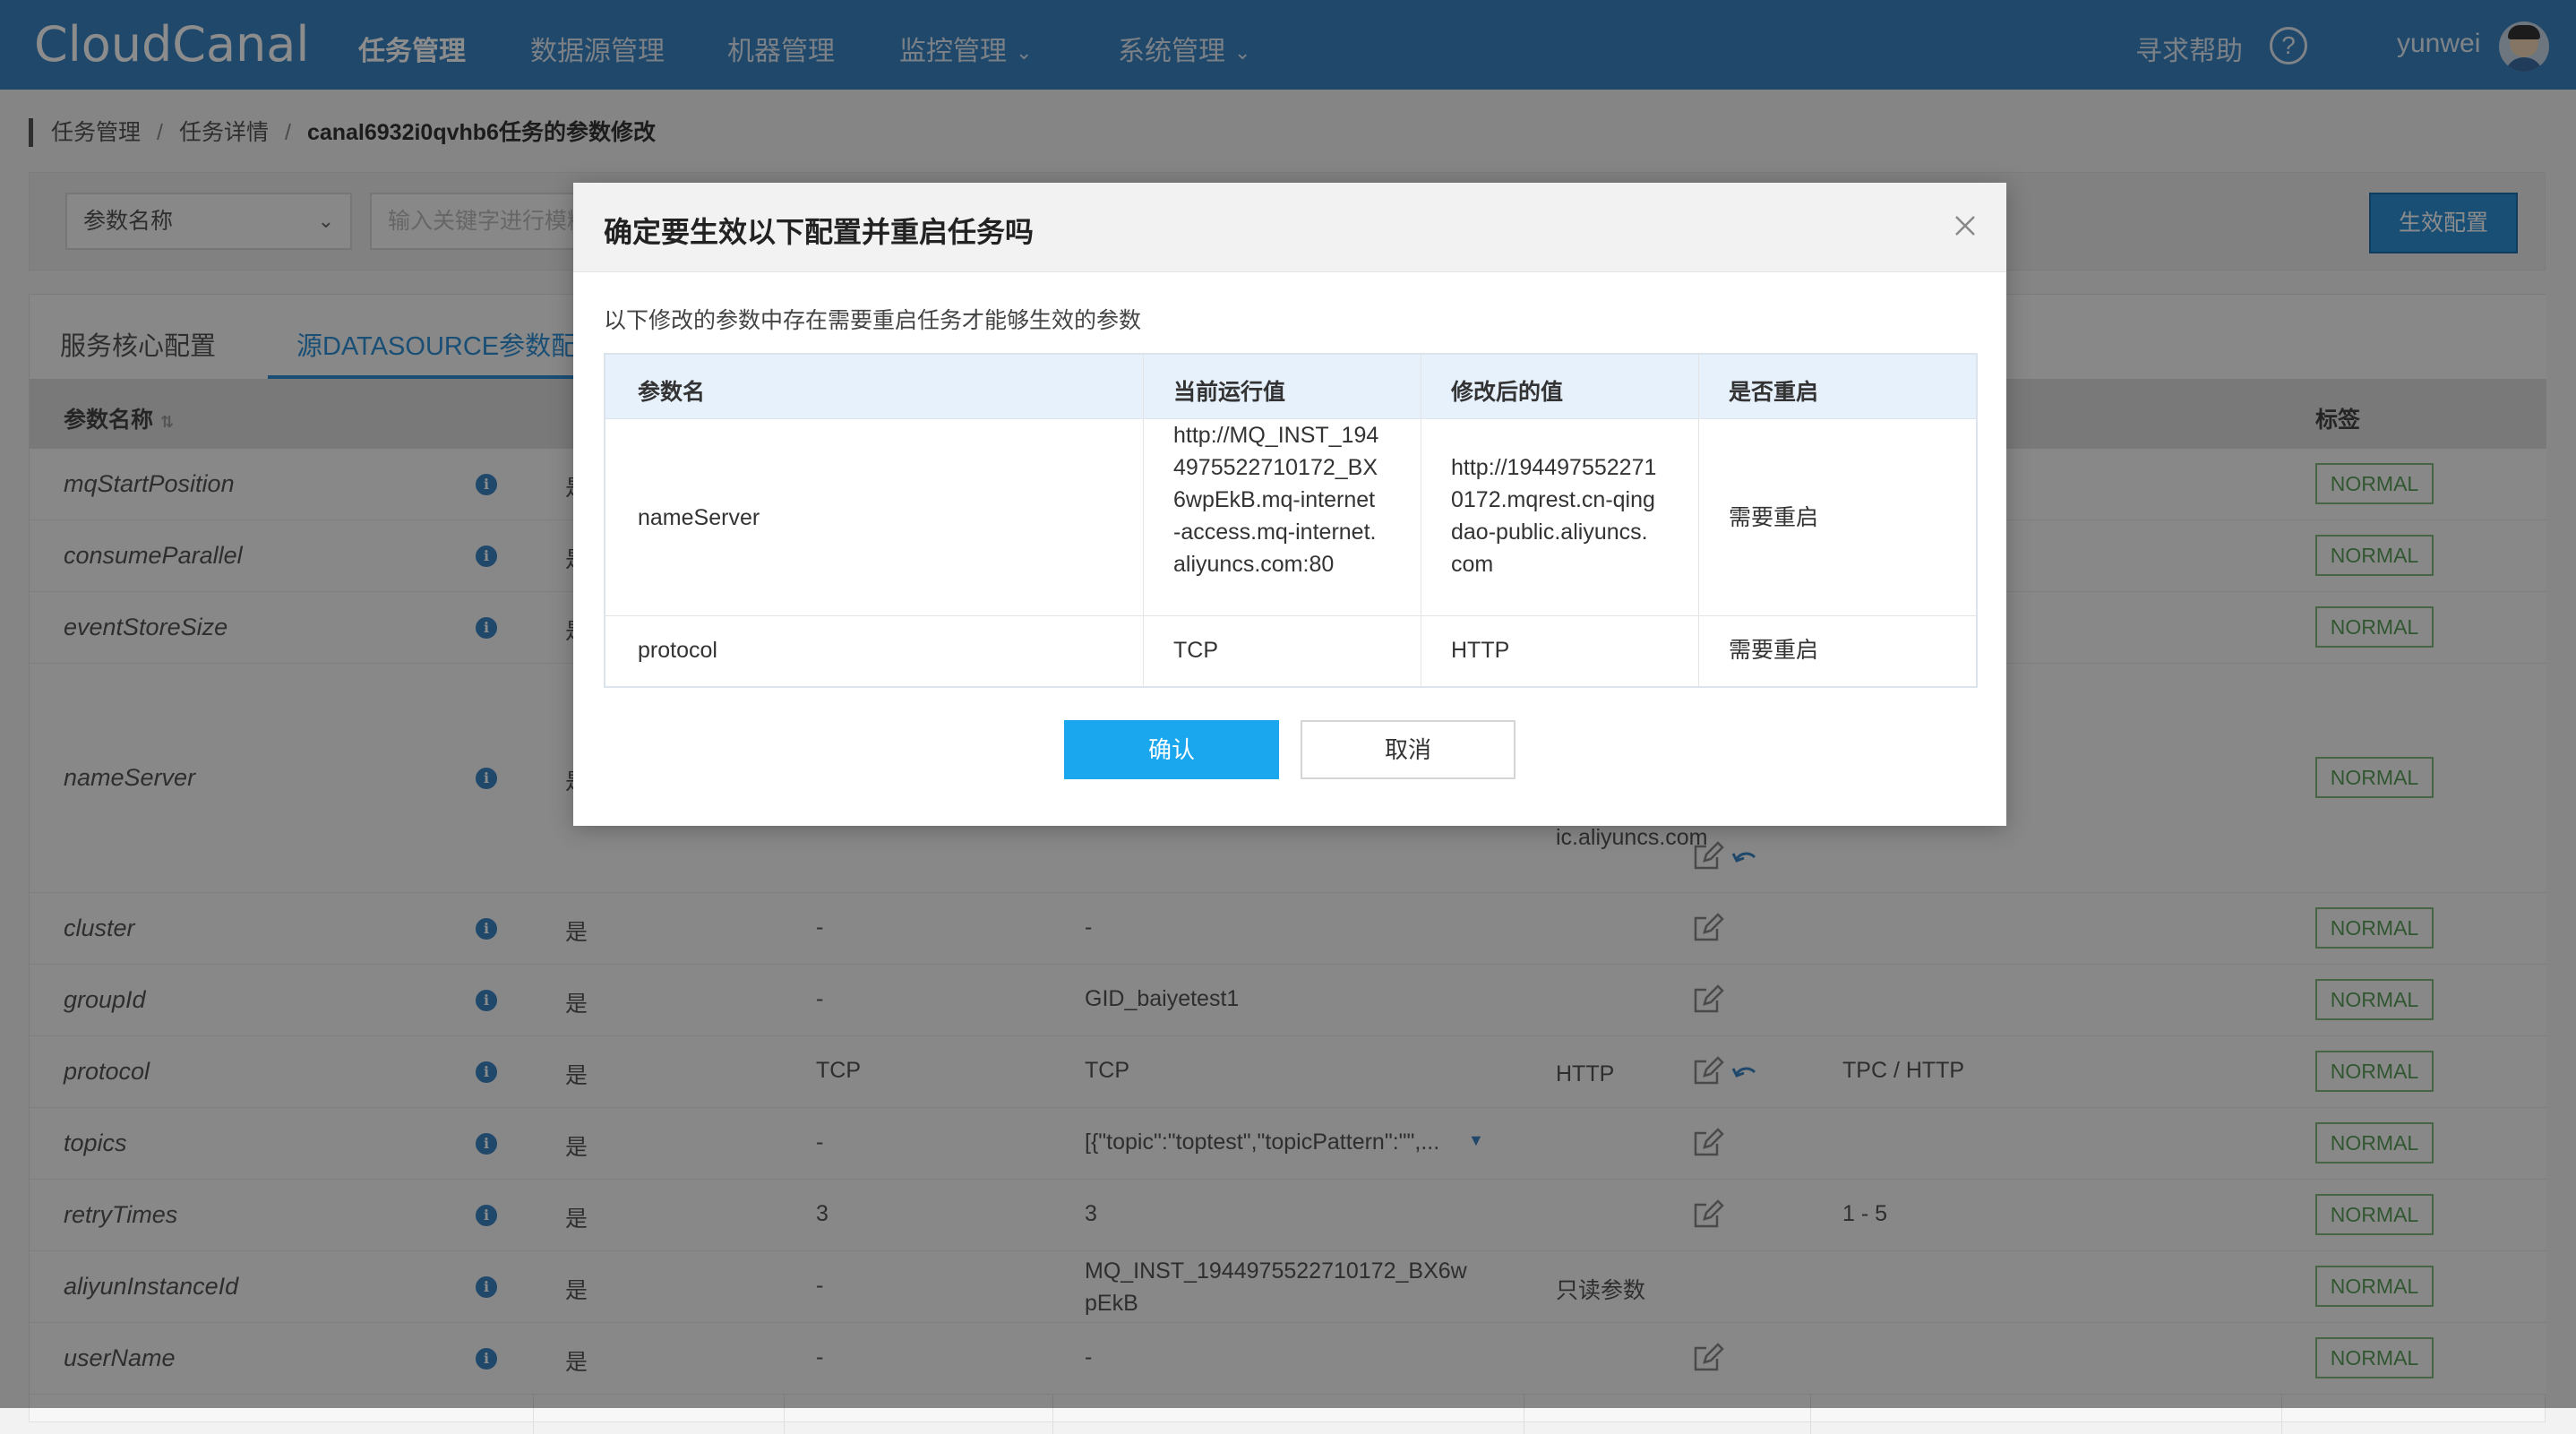  What do you see at coordinates (1965, 226) in the screenshot?
I see `close-icon` at bounding box center [1965, 226].